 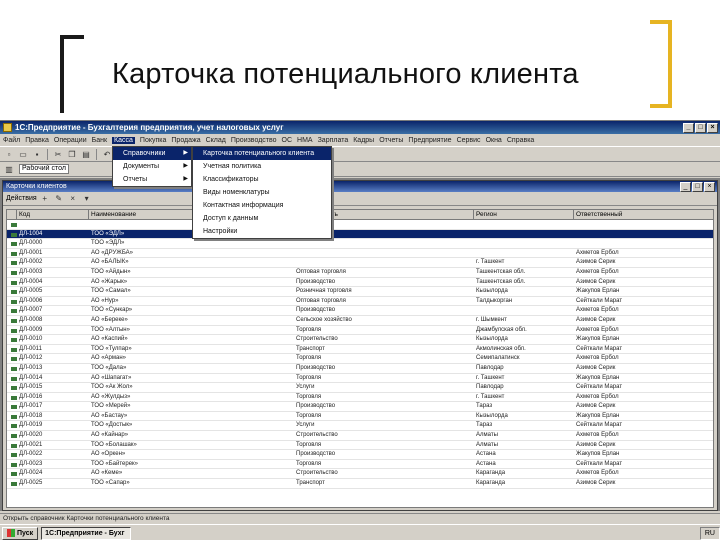 I want to click on copy-icon: ❐, so click(x=72, y=154).